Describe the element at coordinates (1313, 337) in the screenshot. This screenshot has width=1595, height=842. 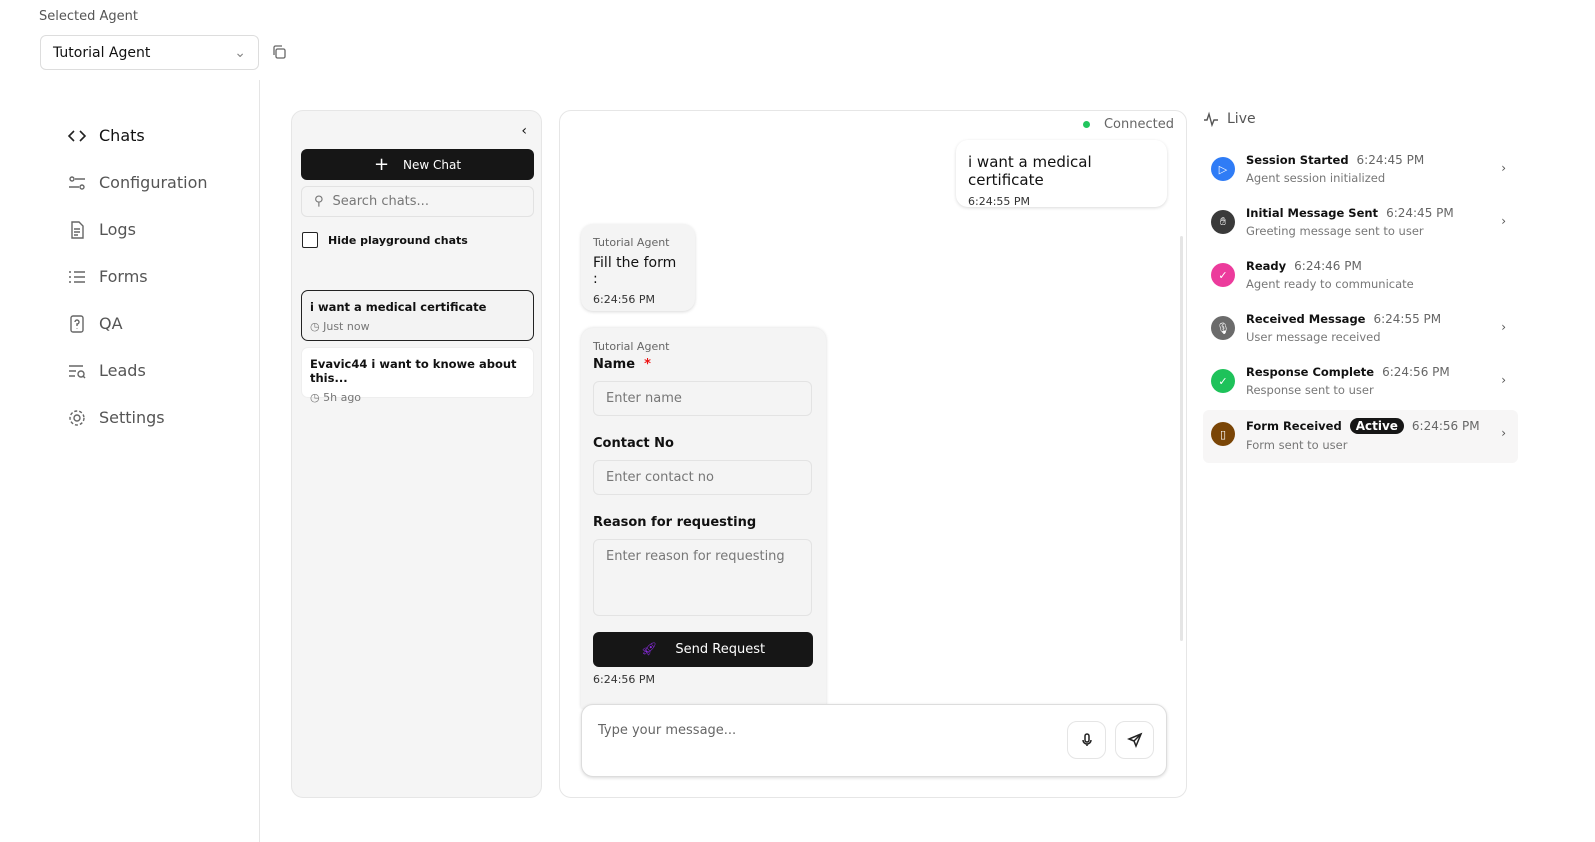
I see `event-desc: User message received` at that location.